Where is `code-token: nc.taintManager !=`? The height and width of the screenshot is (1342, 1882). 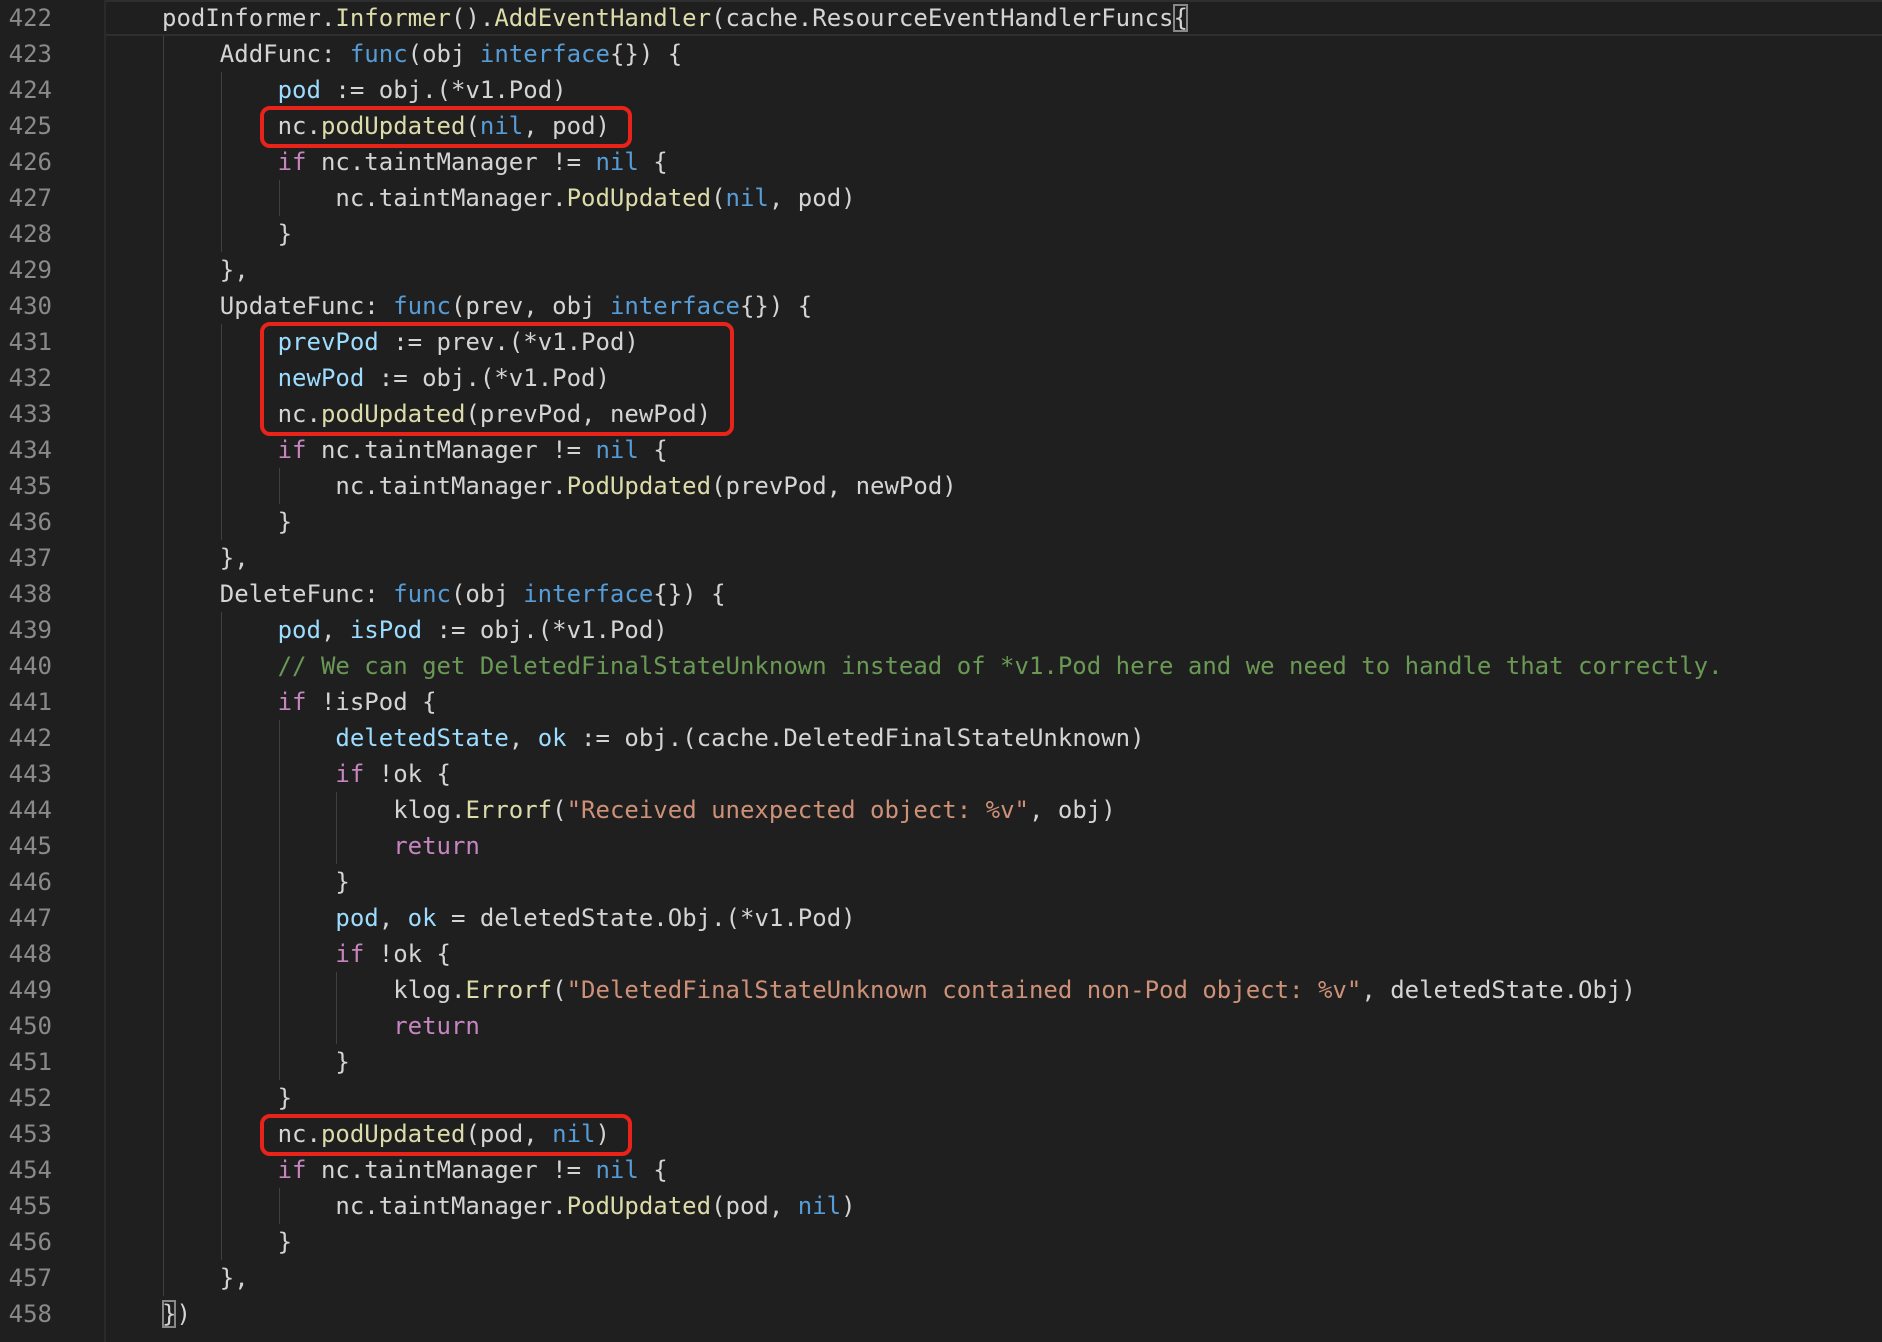
code-token: nc.taintManager != is located at coordinates (451, 162).